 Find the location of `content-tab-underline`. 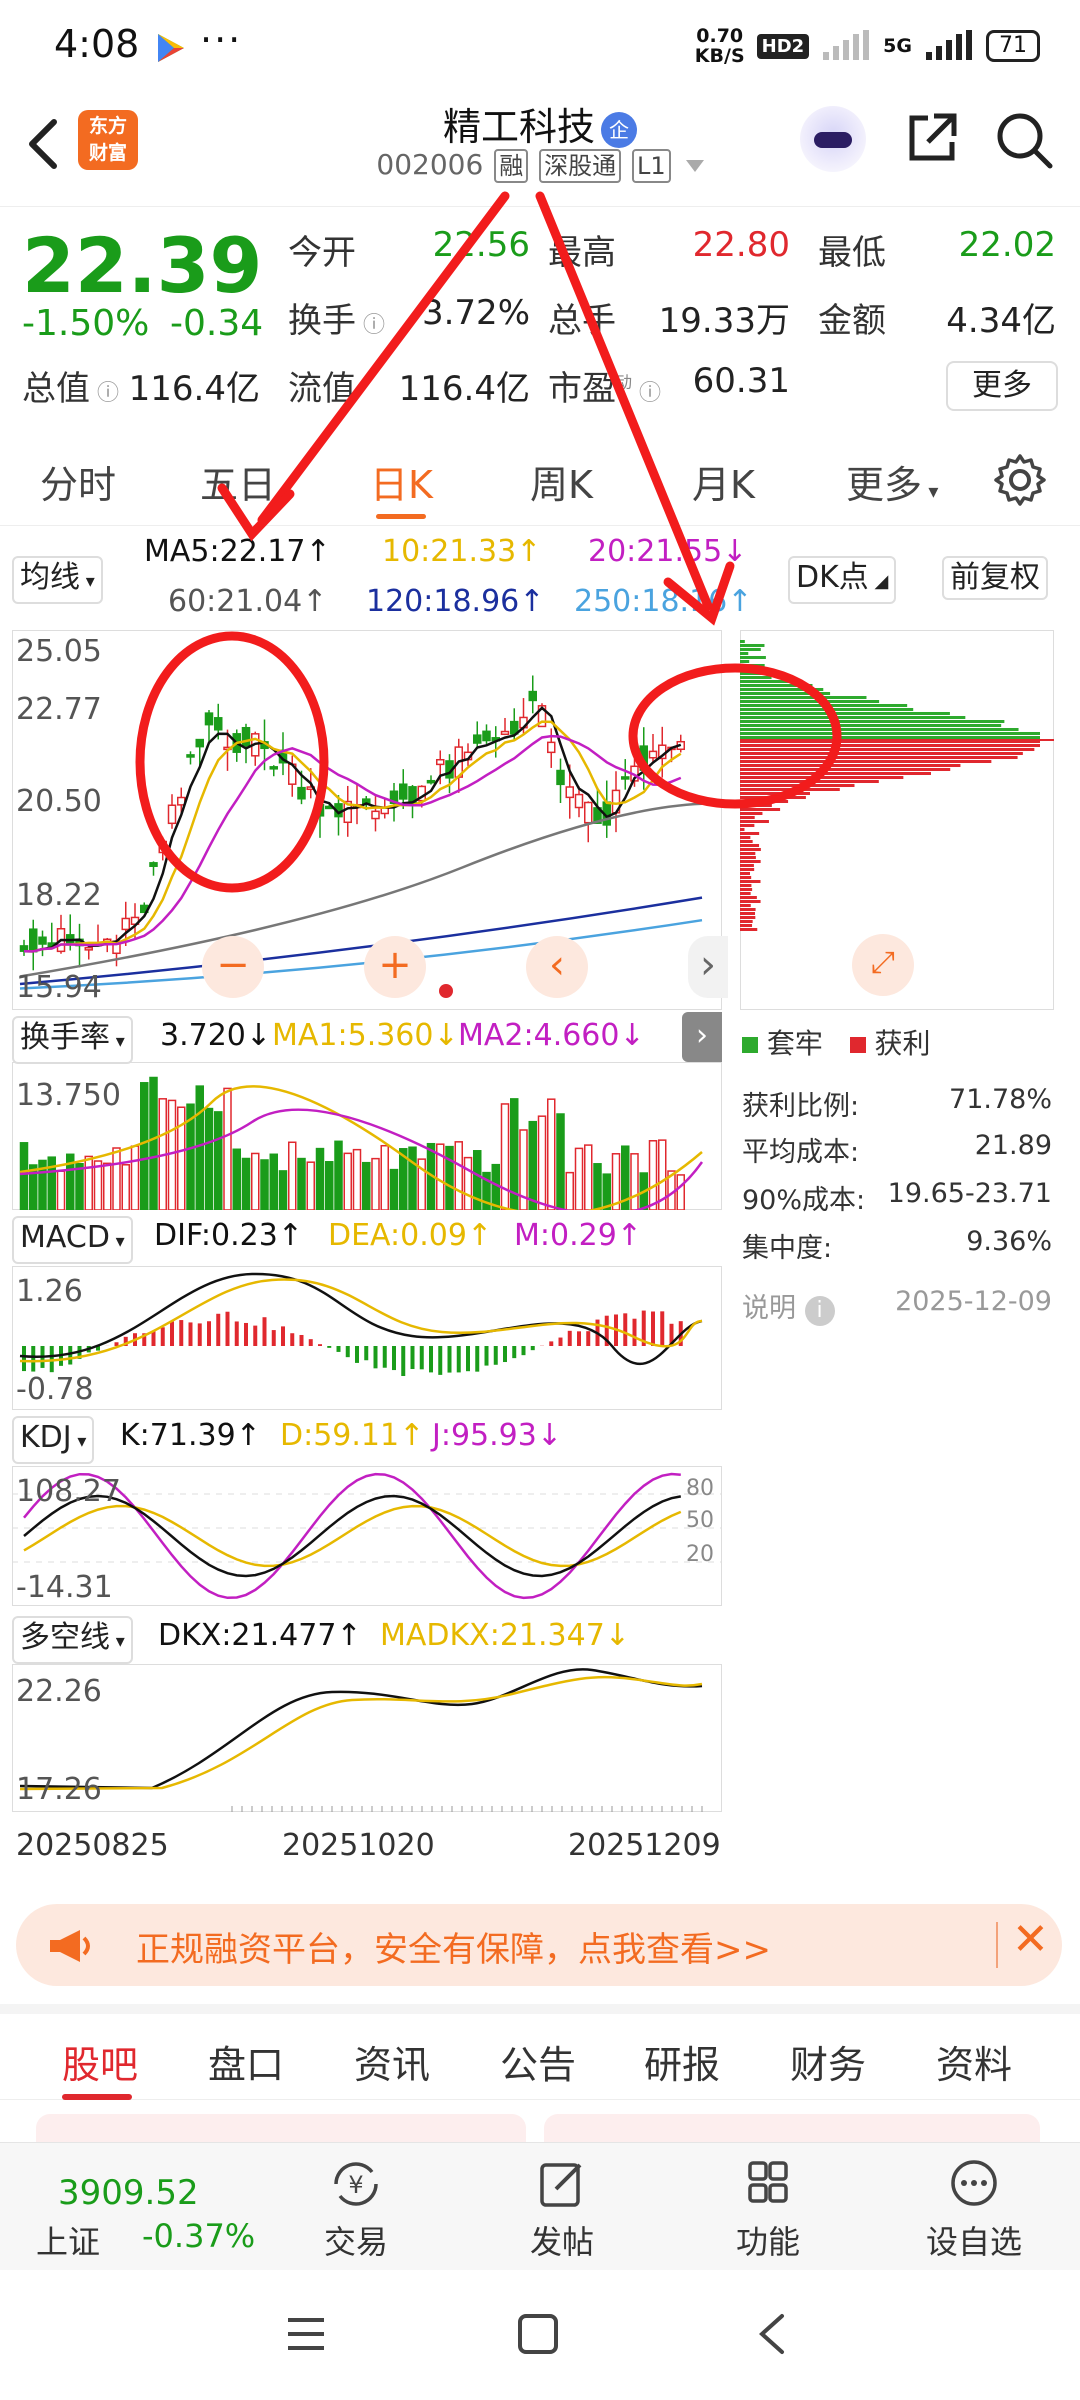

content-tab-underline is located at coordinates (97, 2097).